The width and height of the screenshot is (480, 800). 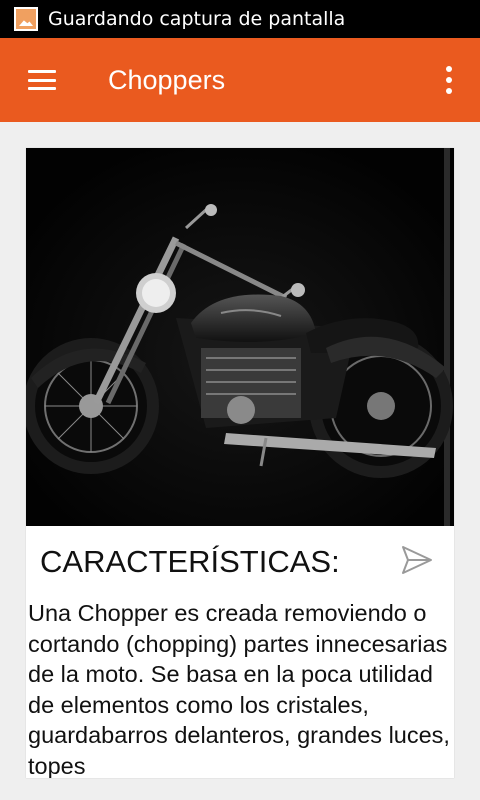 What do you see at coordinates (167, 79) in the screenshot?
I see `app-title: Choppers` at bounding box center [167, 79].